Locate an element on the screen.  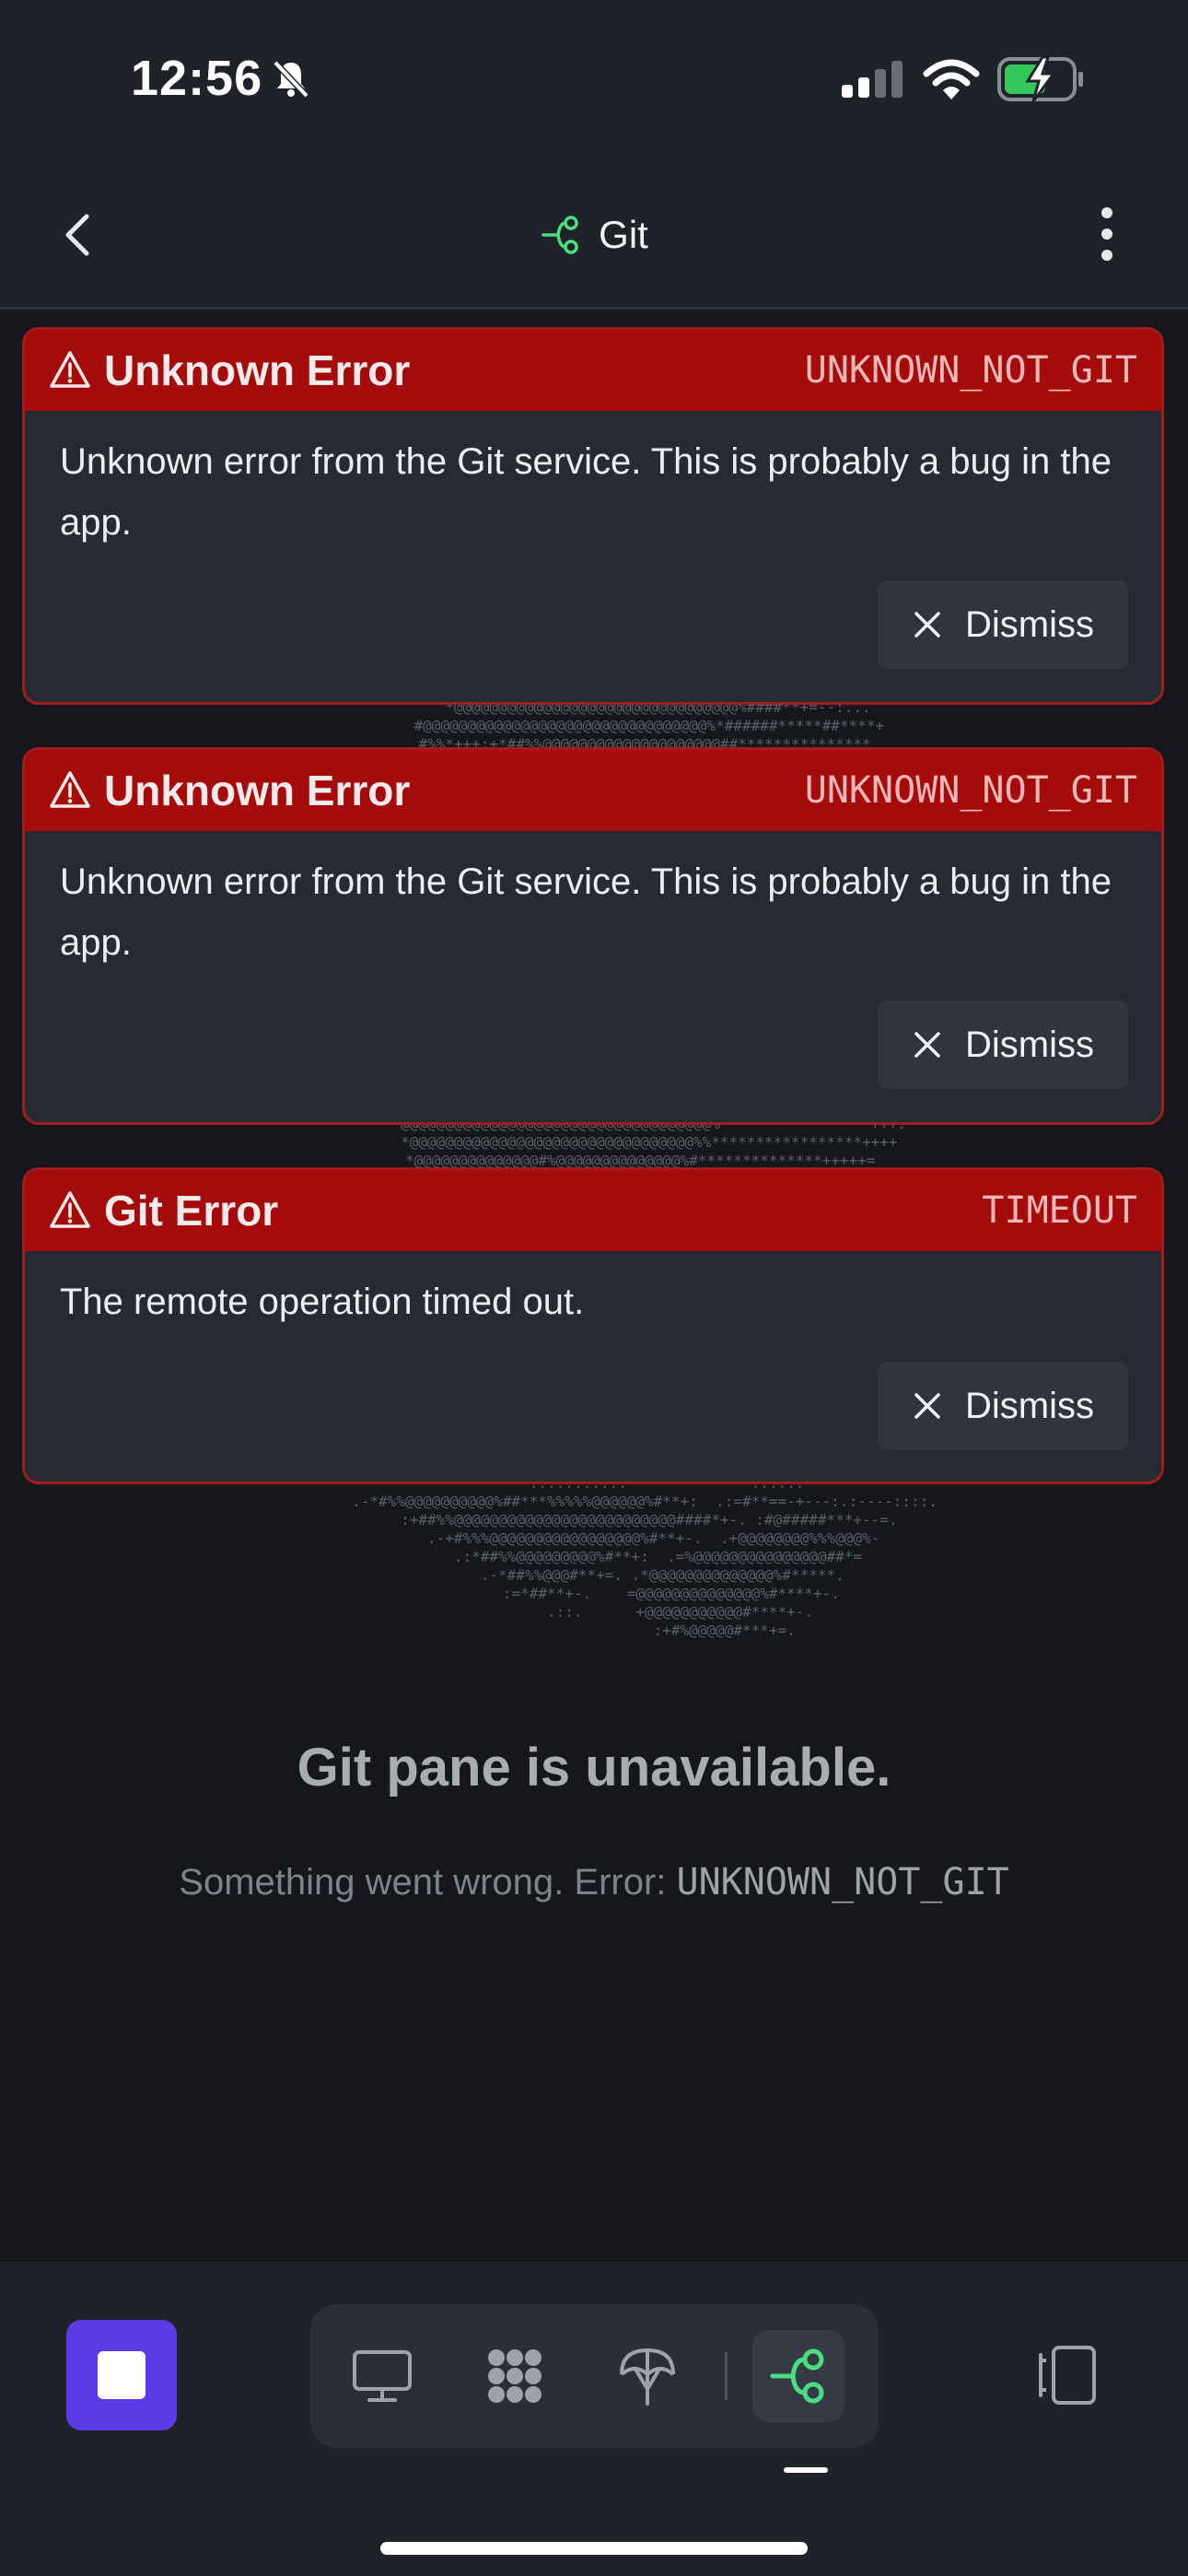
page-title: Git is located at coordinates (594, 235).